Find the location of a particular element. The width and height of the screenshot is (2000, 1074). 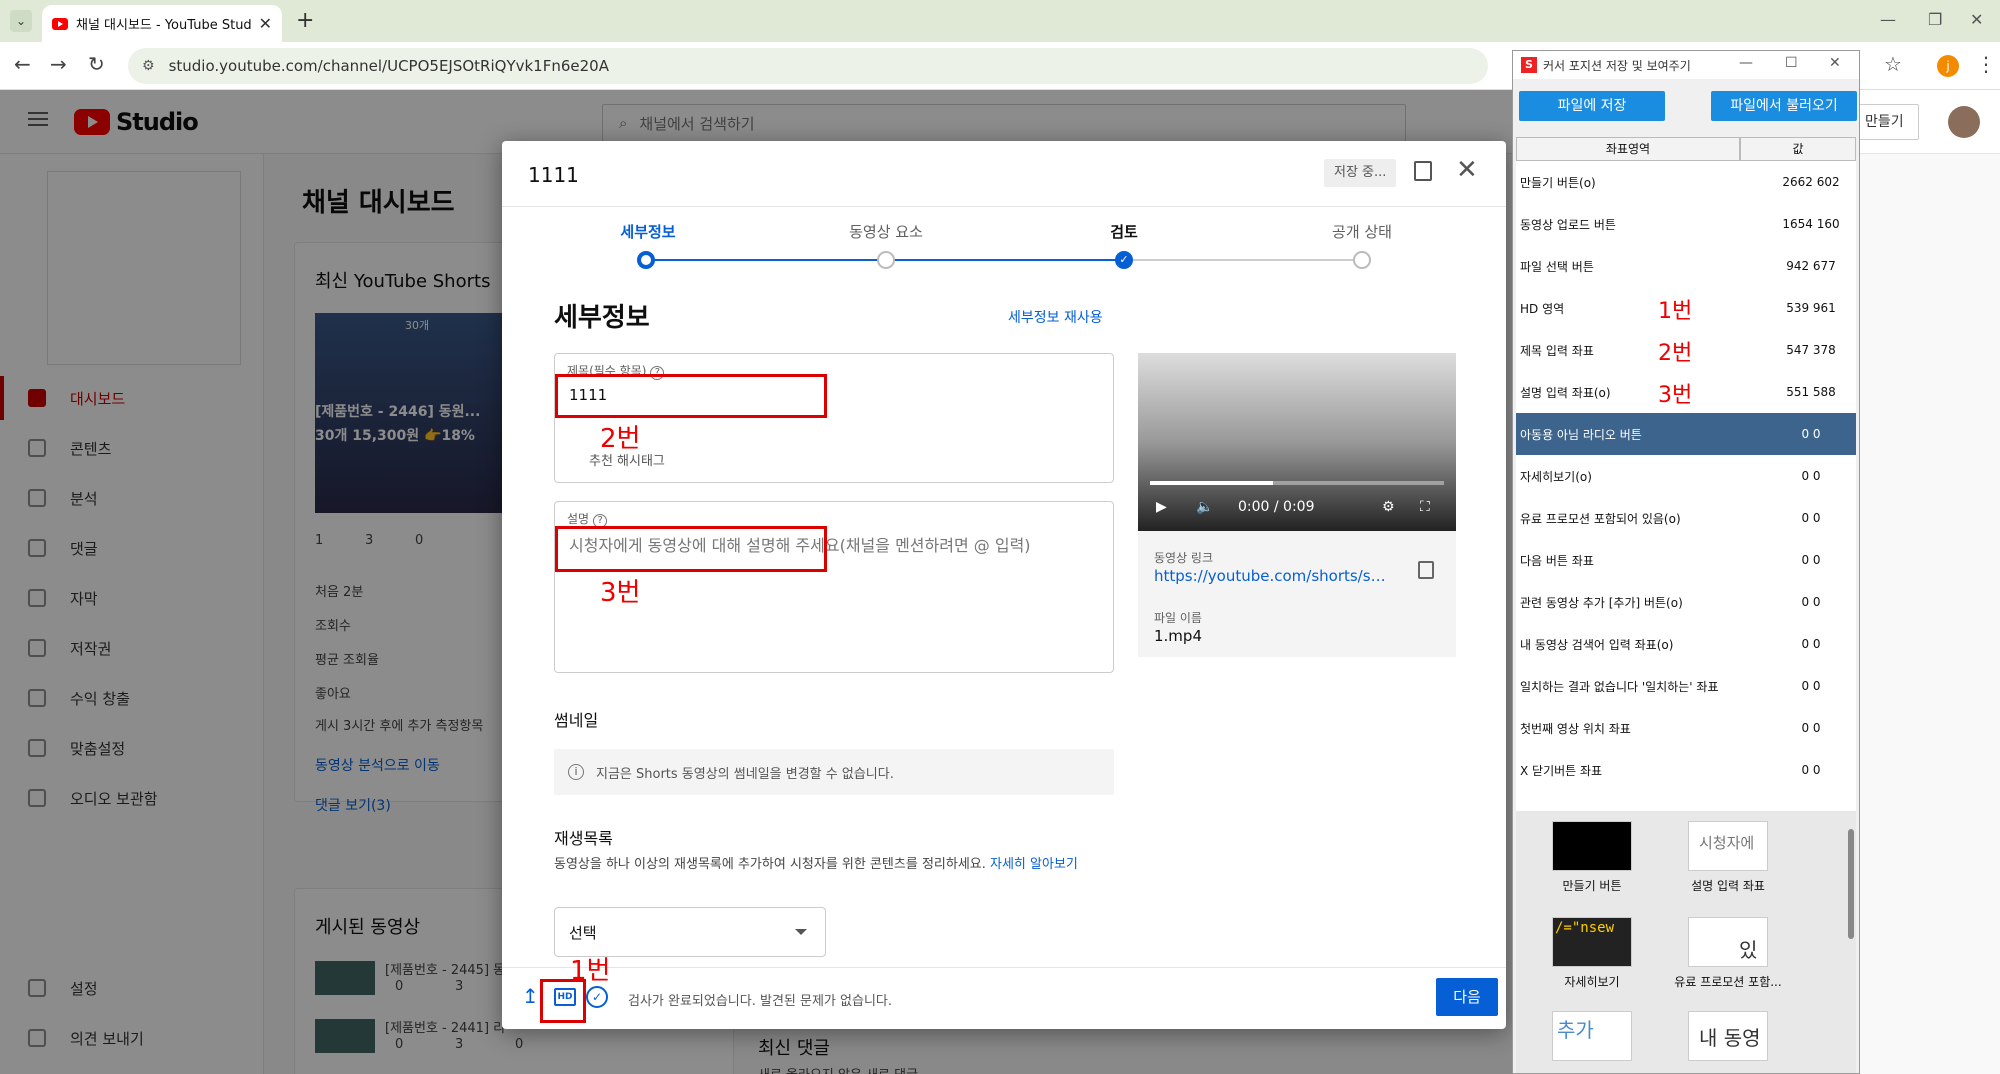

save-to-file-button: 파일에 저장 is located at coordinates (1592, 106).